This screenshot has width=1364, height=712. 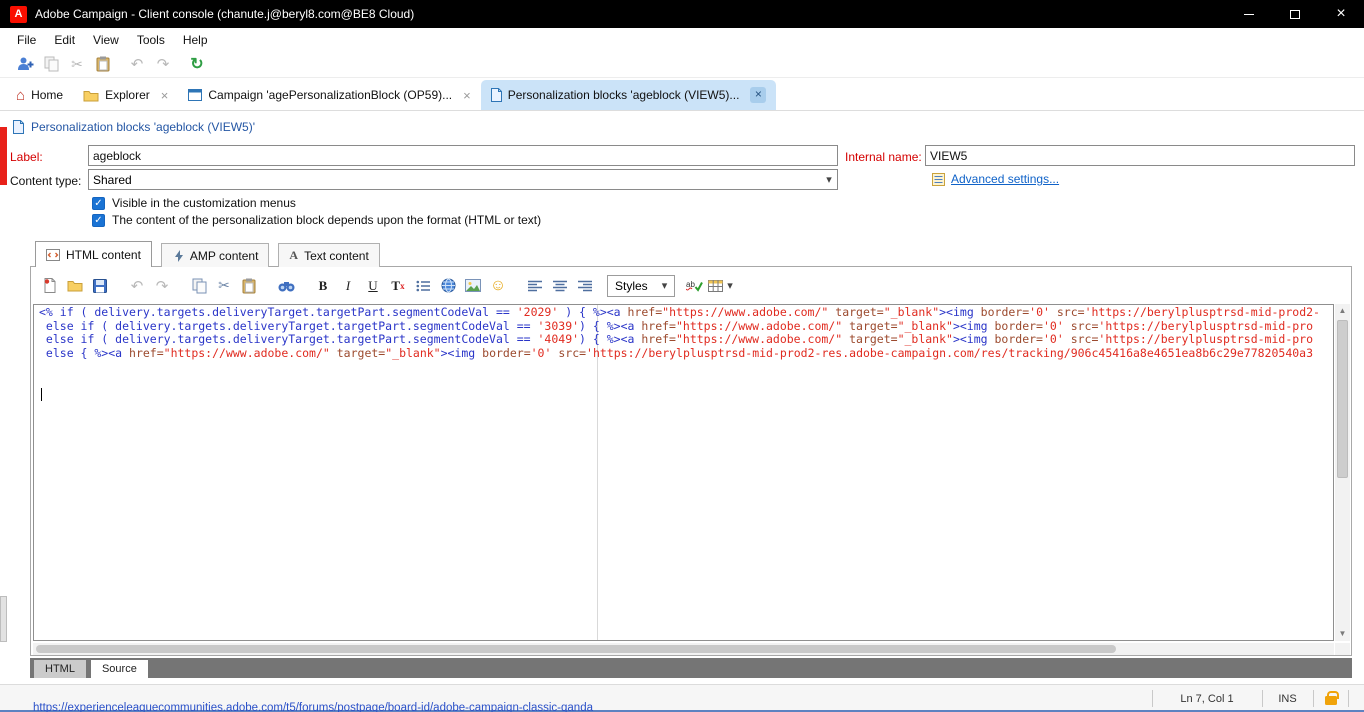 What do you see at coordinates (641, 285) in the screenshot?
I see `styles-dropdown: Styles ▾` at bounding box center [641, 285].